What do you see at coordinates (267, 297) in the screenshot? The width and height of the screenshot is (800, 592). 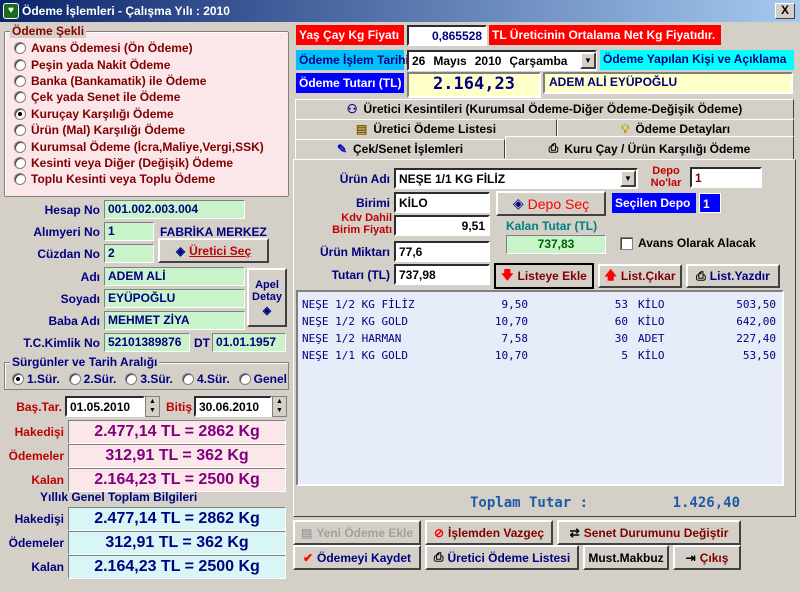 I see `apel-detay-button: Apel Detay ◈` at bounding box center [267, 297].